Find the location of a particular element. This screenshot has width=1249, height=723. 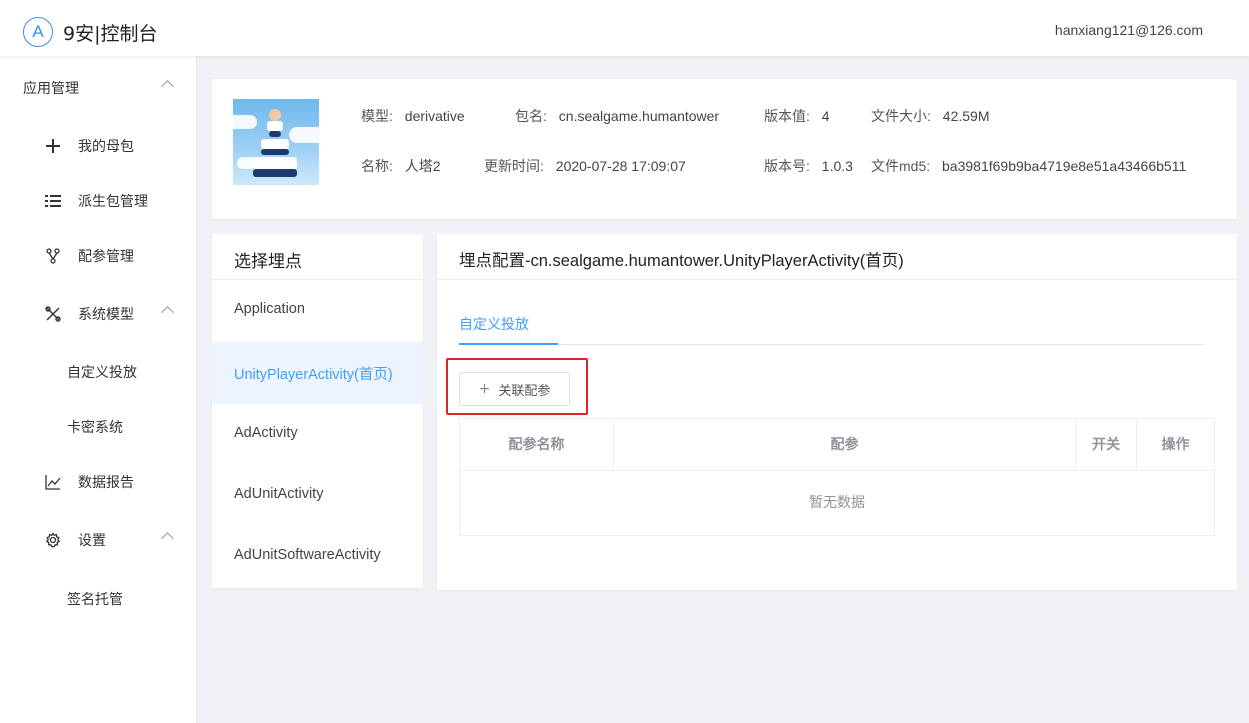

sidebar-item-label: 我的母包 is located at coordinates (106, 147).